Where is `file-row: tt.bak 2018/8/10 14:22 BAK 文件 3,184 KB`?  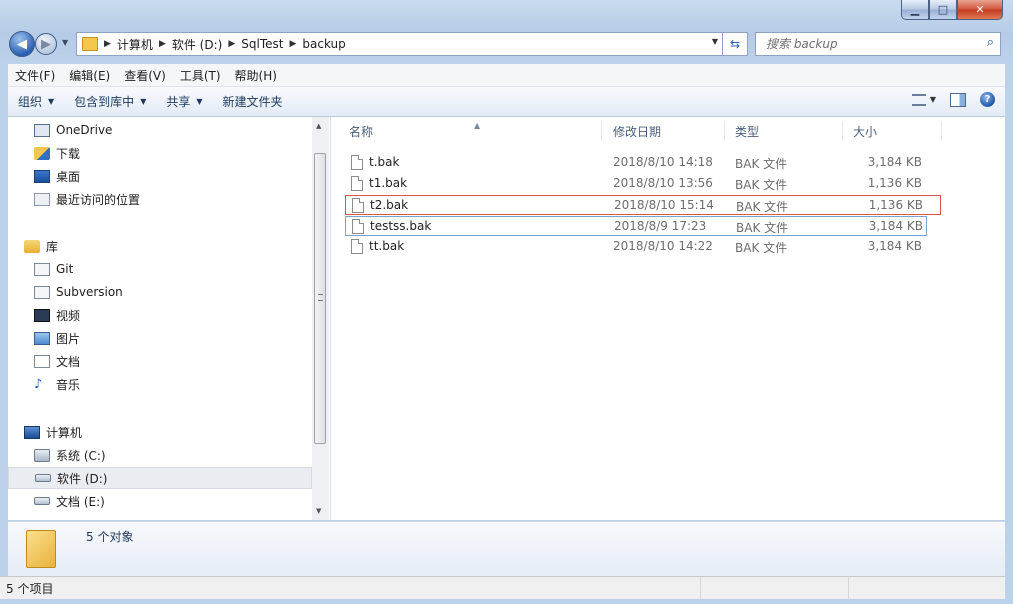 file-row: tt.bak 2018/8/10 14:22 BAK 文件 3,184 KB is located at coordinates (643, 247).